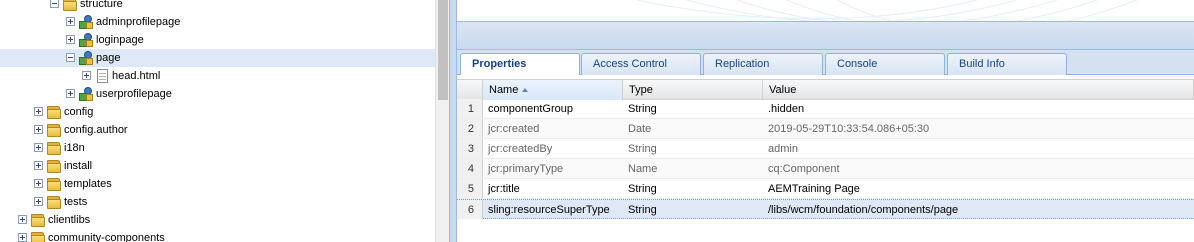 This screenshot has width=1194, height=242. Describe the element at coordinates (442, 121) in the screenshot. I see `tree-scrollbar` at that location.